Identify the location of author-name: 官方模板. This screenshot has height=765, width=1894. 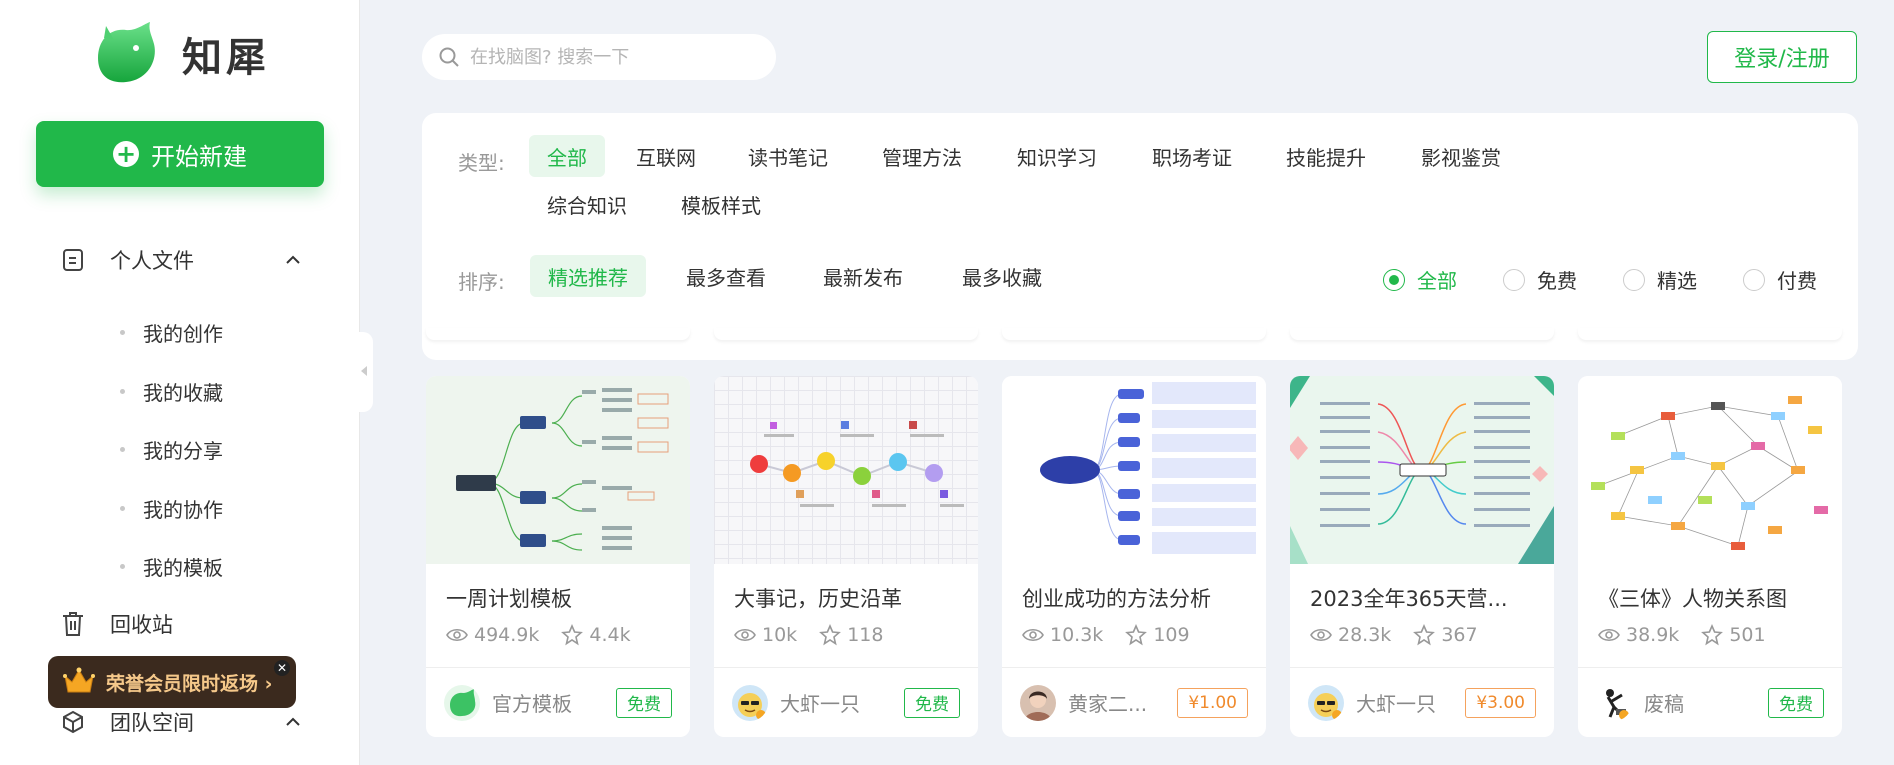
(532, 702).